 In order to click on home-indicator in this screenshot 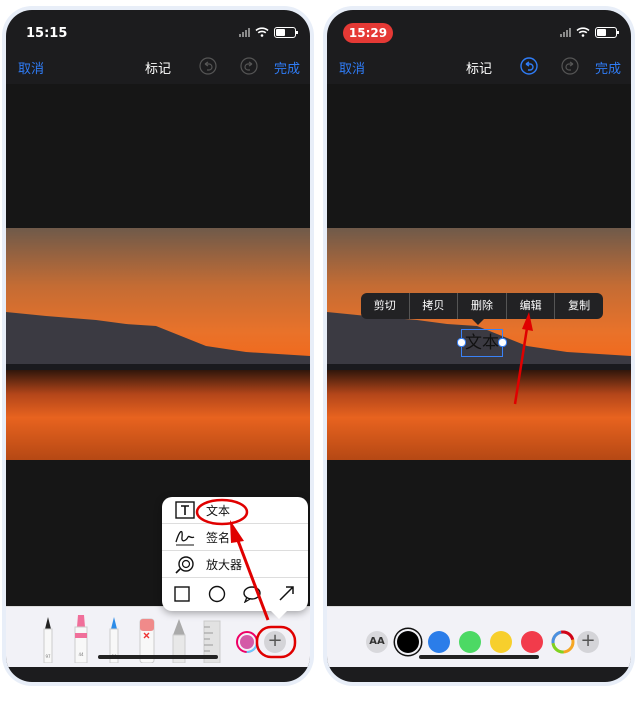, I will do `click(479, 657)`.